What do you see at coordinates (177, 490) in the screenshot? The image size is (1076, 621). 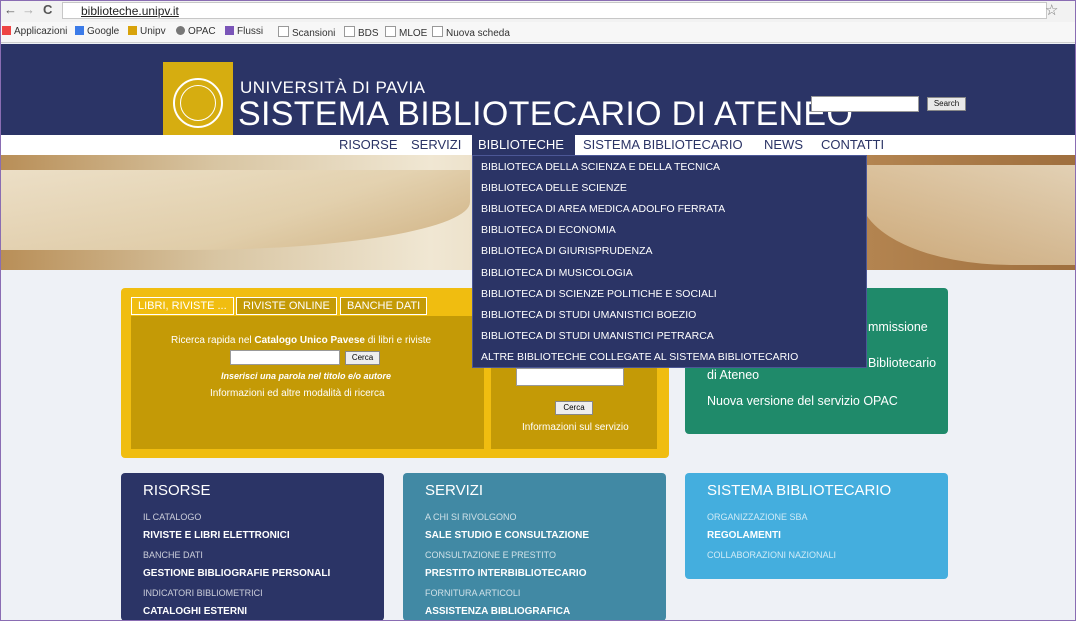 I see `risorse-title: RISORSE` at bounding box center [177, 490].